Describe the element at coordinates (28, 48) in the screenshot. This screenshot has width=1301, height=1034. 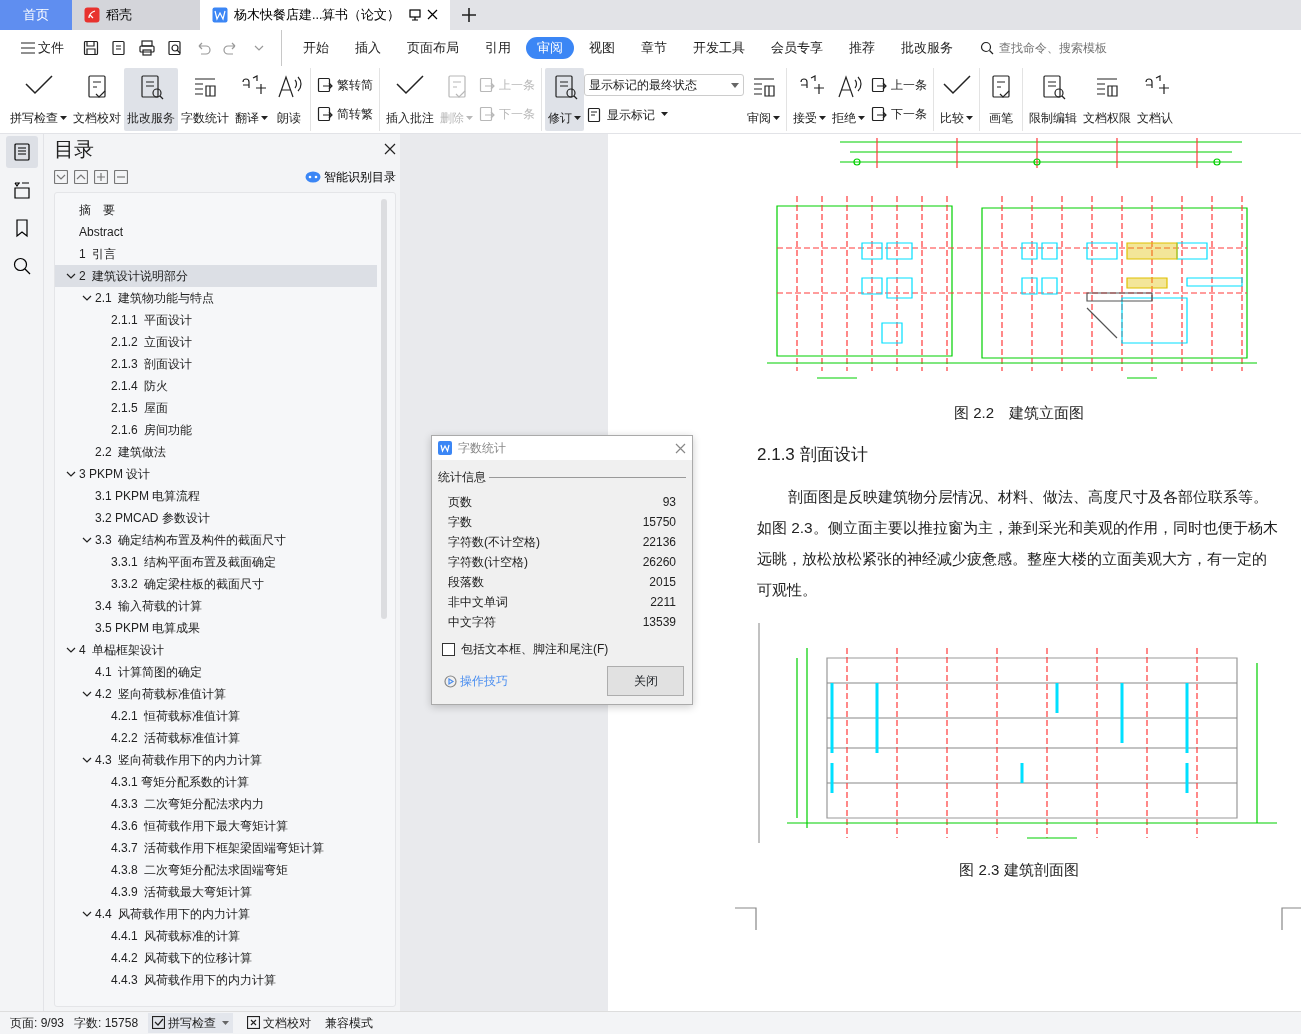
I see `menu-icon` at that location.